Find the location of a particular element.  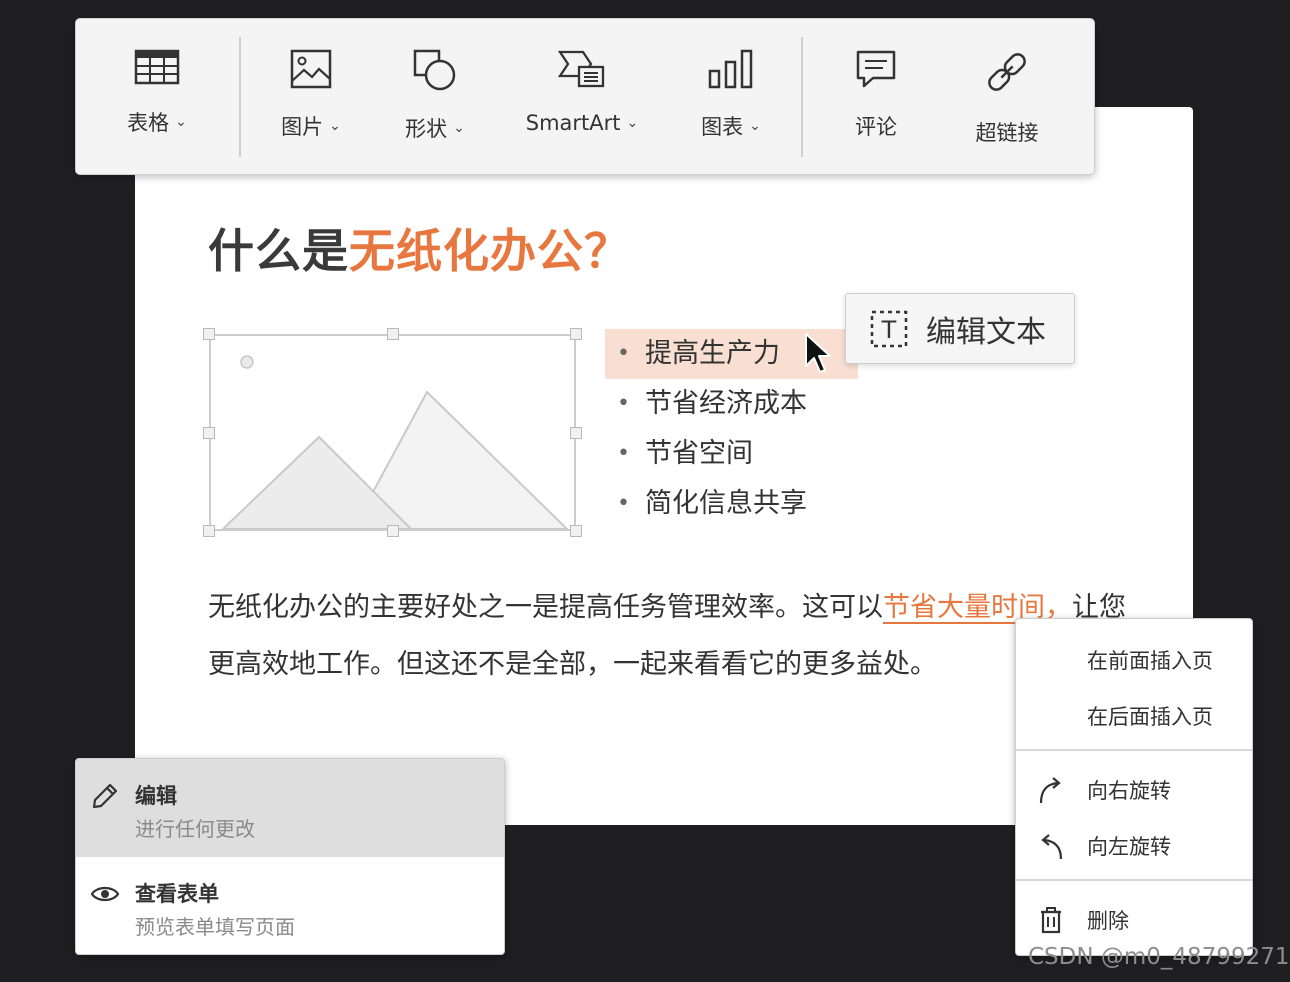

mode-menu-view-form-title: 查看表单 is located at coordinates (177, 894).